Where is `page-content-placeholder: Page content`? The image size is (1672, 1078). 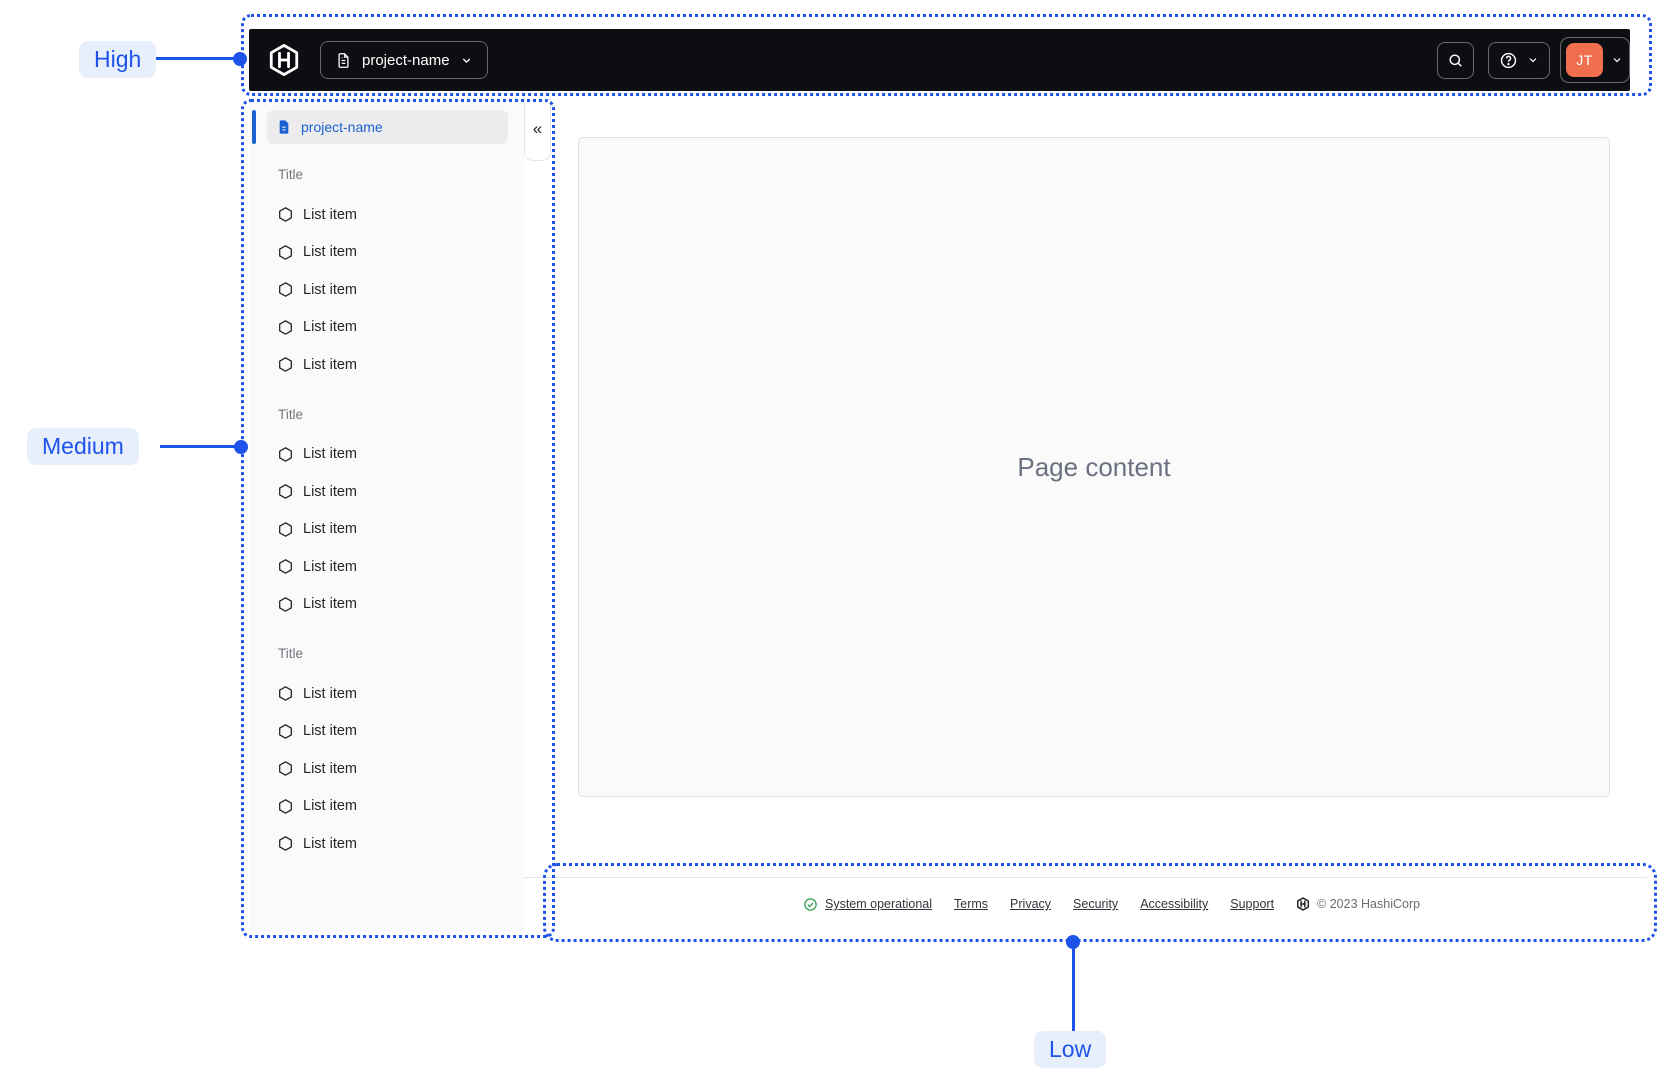
page-content-placeholder: Page content is located at coordinates (1094, 466).